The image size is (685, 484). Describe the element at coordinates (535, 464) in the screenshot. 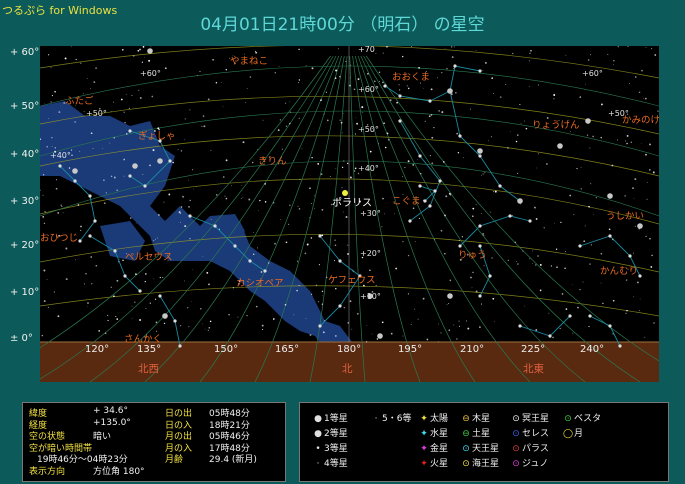

I see `legend-label: ジュノ` at that location.